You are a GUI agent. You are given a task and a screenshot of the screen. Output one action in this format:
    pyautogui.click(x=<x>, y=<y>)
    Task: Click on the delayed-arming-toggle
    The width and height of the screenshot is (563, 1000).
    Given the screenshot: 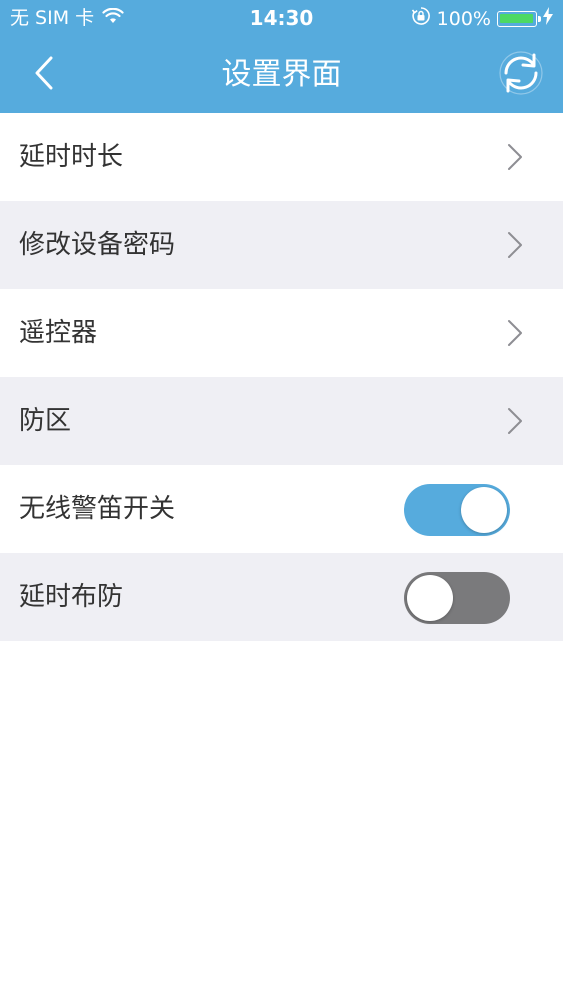 What is the action you would take?
    pyautogui.click(x=457, y=598)
    